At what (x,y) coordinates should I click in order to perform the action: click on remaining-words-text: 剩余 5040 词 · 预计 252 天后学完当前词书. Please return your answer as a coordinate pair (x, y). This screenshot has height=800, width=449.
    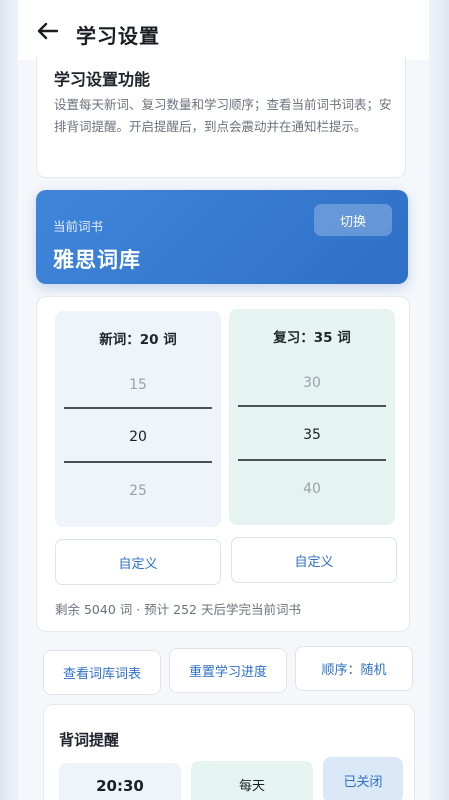
    Looking at the image, I should click on (178, 609).